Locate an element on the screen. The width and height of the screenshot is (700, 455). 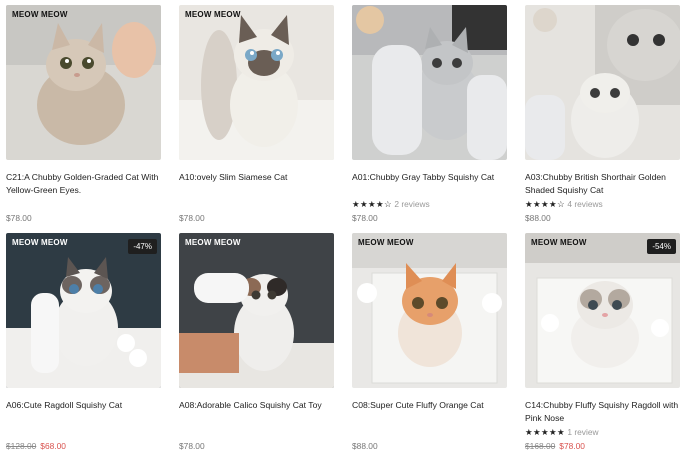
review-count: 4 reviews is located at coordinates (584, 204).